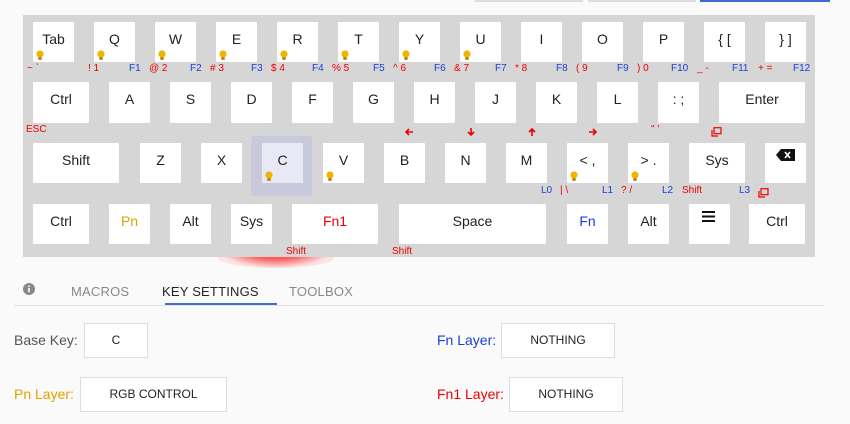 Image resolution: width=850 pixels, height=424 pixels. Describe the element at coordinates (562, 68) in the screenshot. I see `sublabel-row1: F8` at that location.